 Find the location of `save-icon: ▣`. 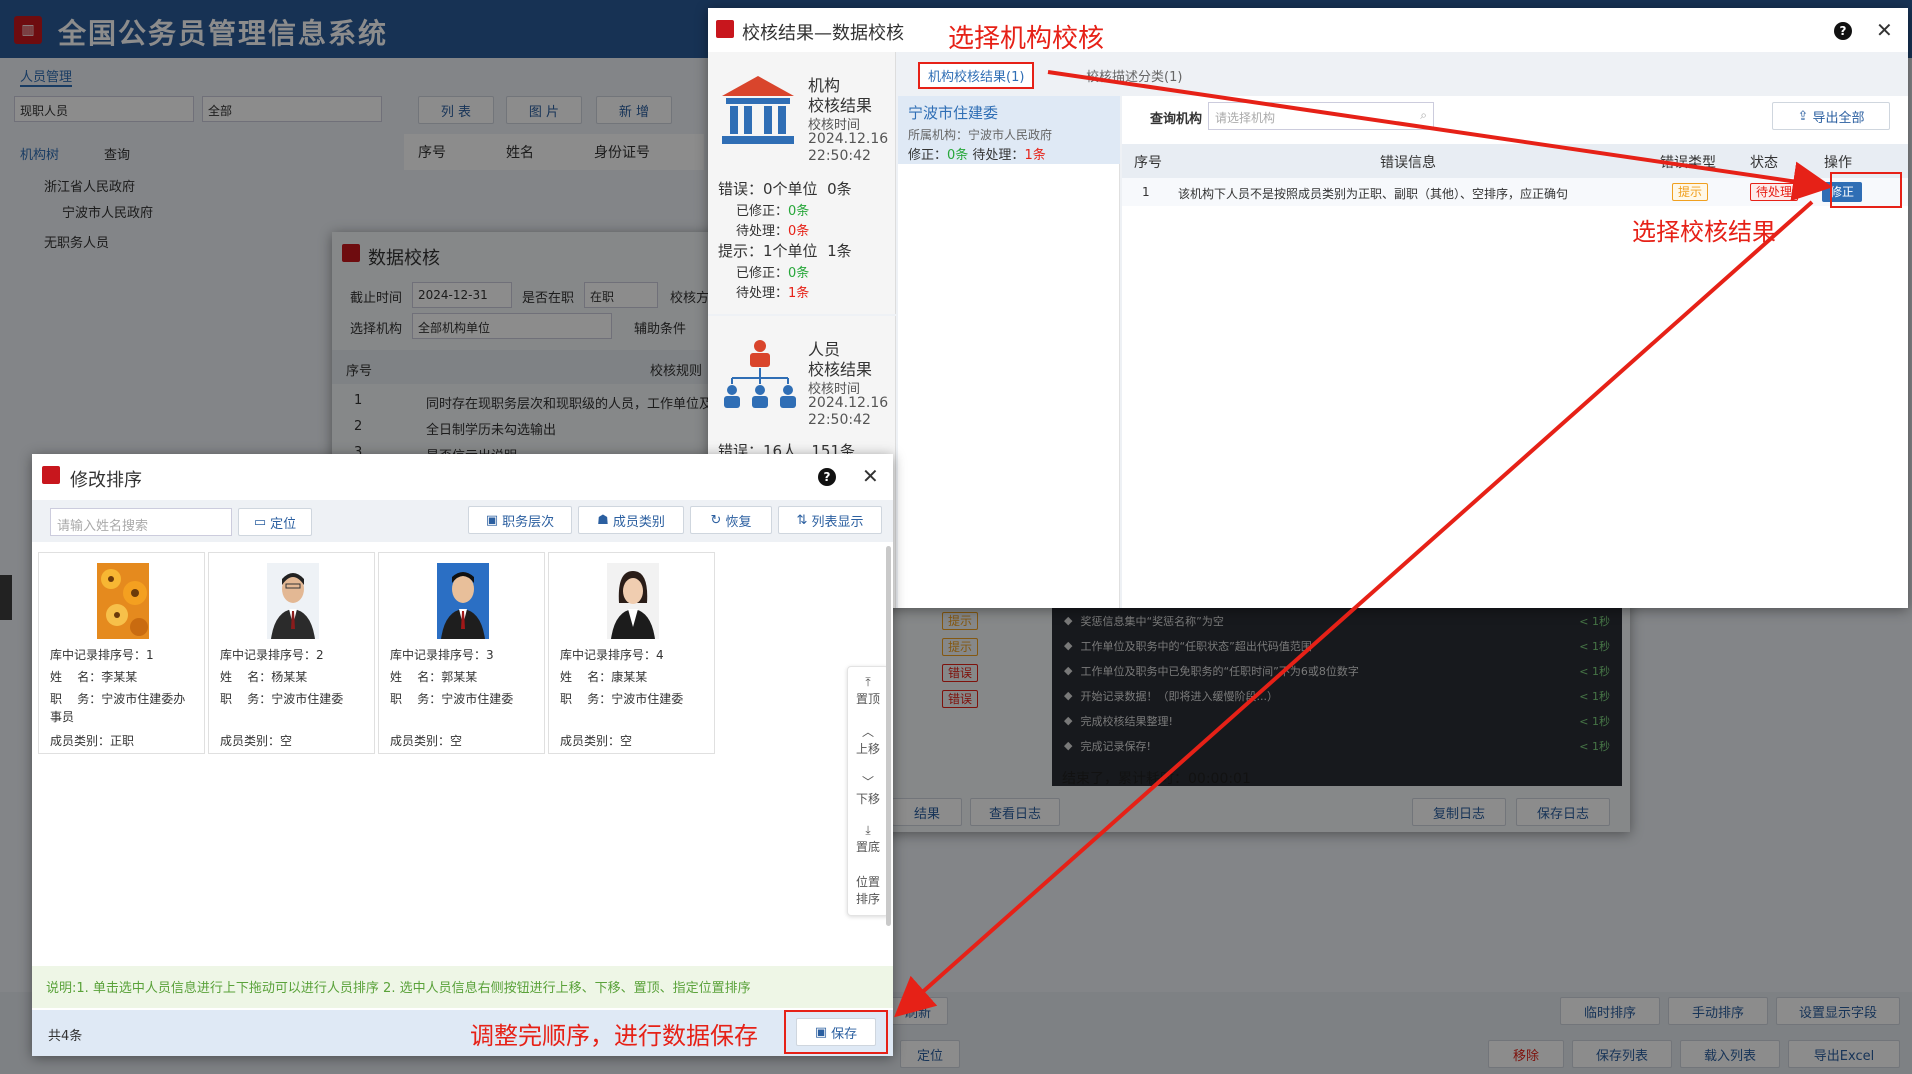

save-icon: ▣ is located at coordinates (821, 1032).